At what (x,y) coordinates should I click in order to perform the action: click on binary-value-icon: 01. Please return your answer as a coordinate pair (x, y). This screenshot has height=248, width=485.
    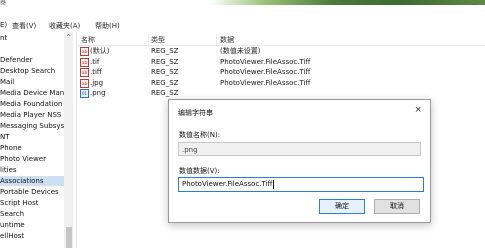
    Looking at the image, I should click on (84, 93).